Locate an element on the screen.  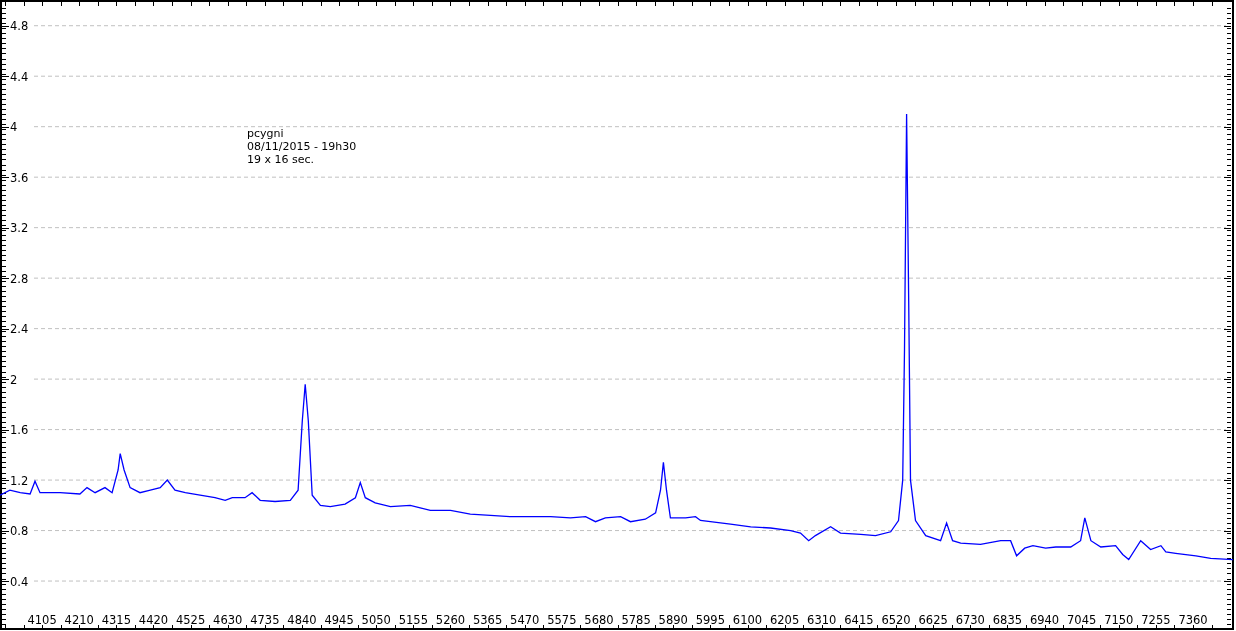
x-axis-label: 6205 is located at coordinates (785, 620).